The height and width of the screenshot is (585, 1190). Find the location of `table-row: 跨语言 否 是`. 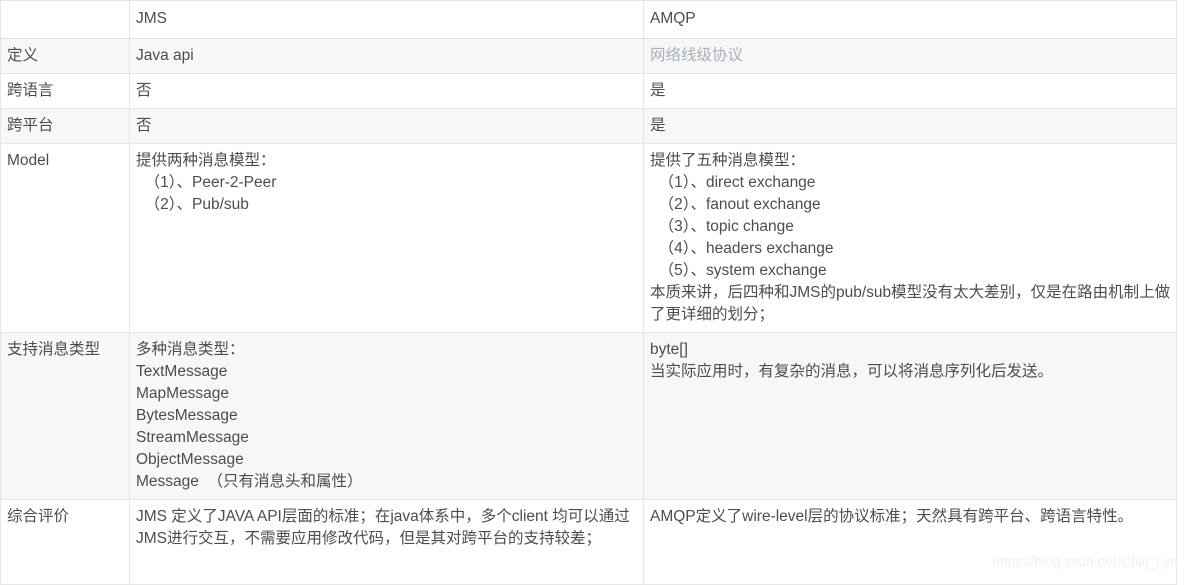

table-row: 跨语言 否 是 is located at coordinates (588, 91).